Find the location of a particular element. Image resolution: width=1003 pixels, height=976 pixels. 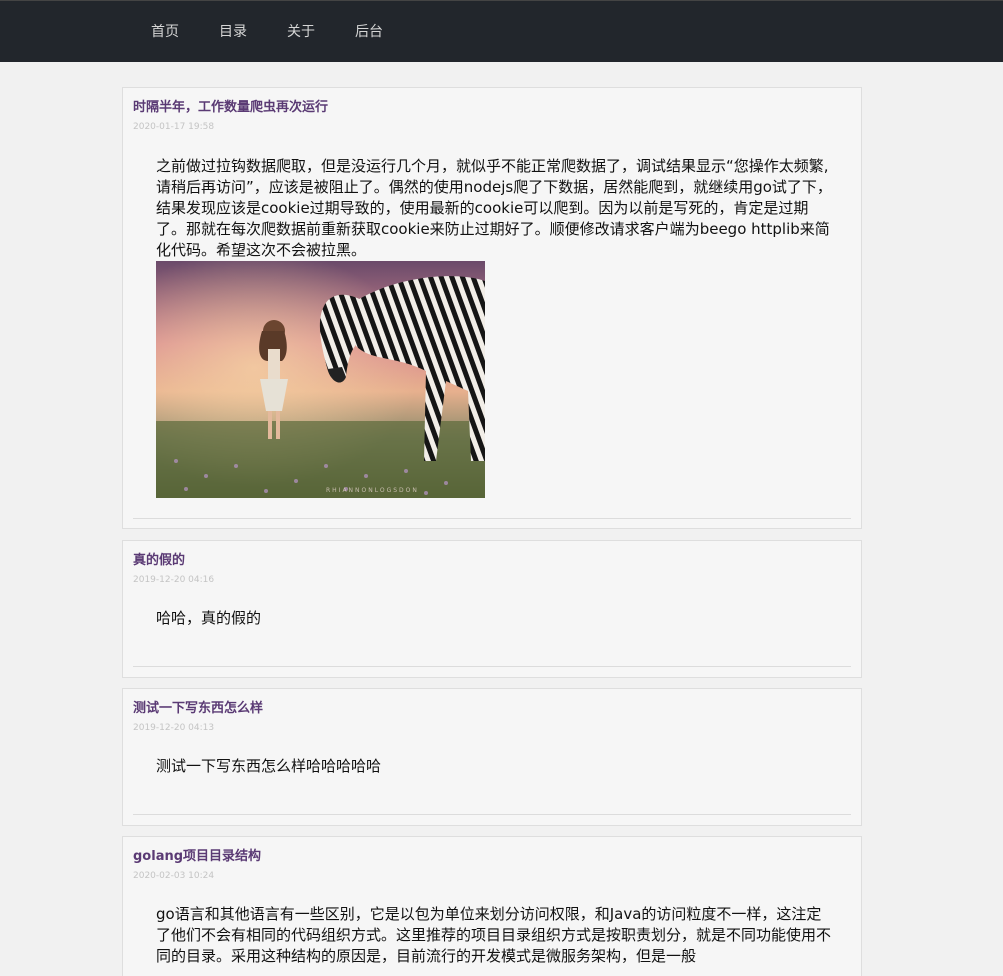

post-title: 时隔半年，工作数量爬虫再次运行 is located at coordinates (230, 108).